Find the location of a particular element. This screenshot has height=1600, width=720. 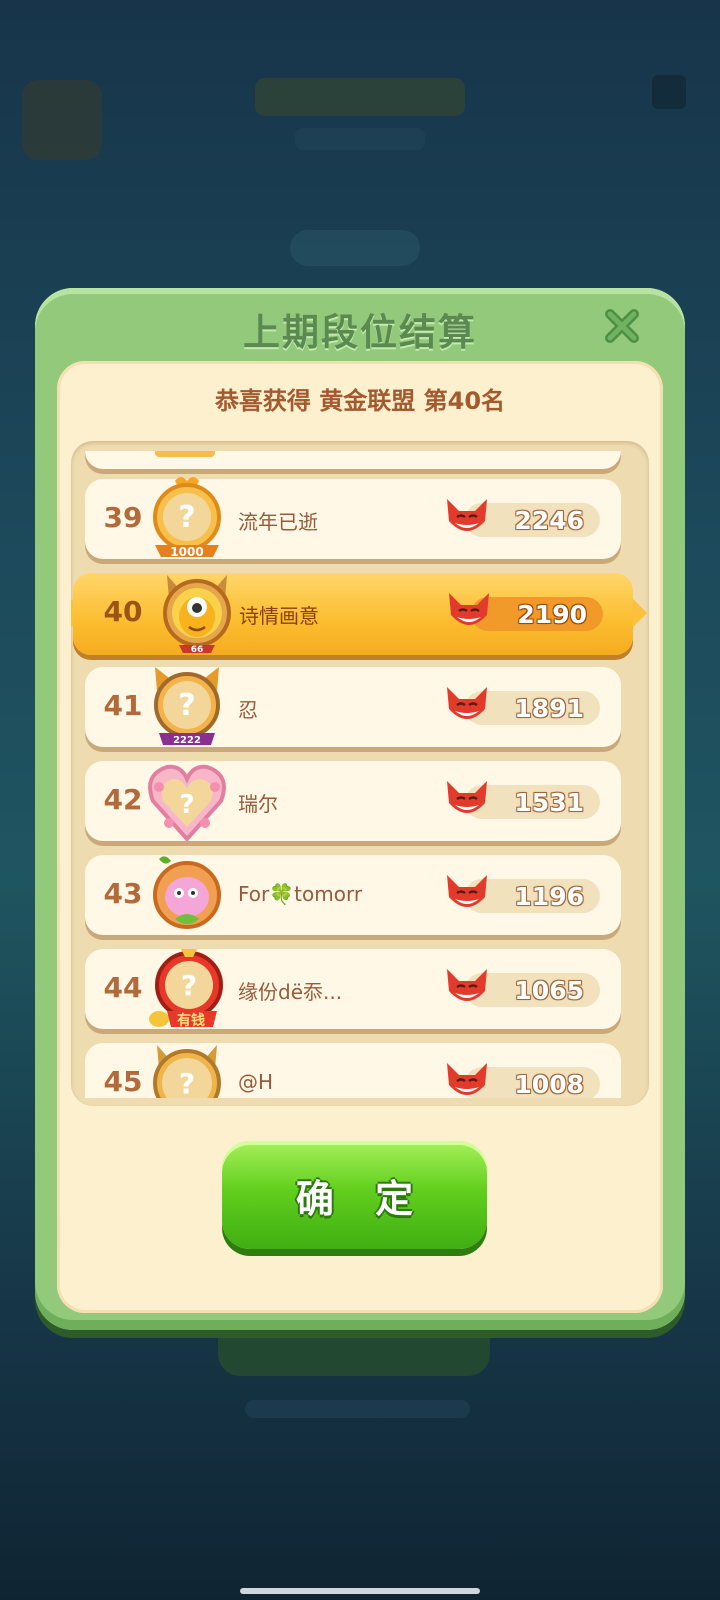

table-row-partial is located at coordinates (353, 460).